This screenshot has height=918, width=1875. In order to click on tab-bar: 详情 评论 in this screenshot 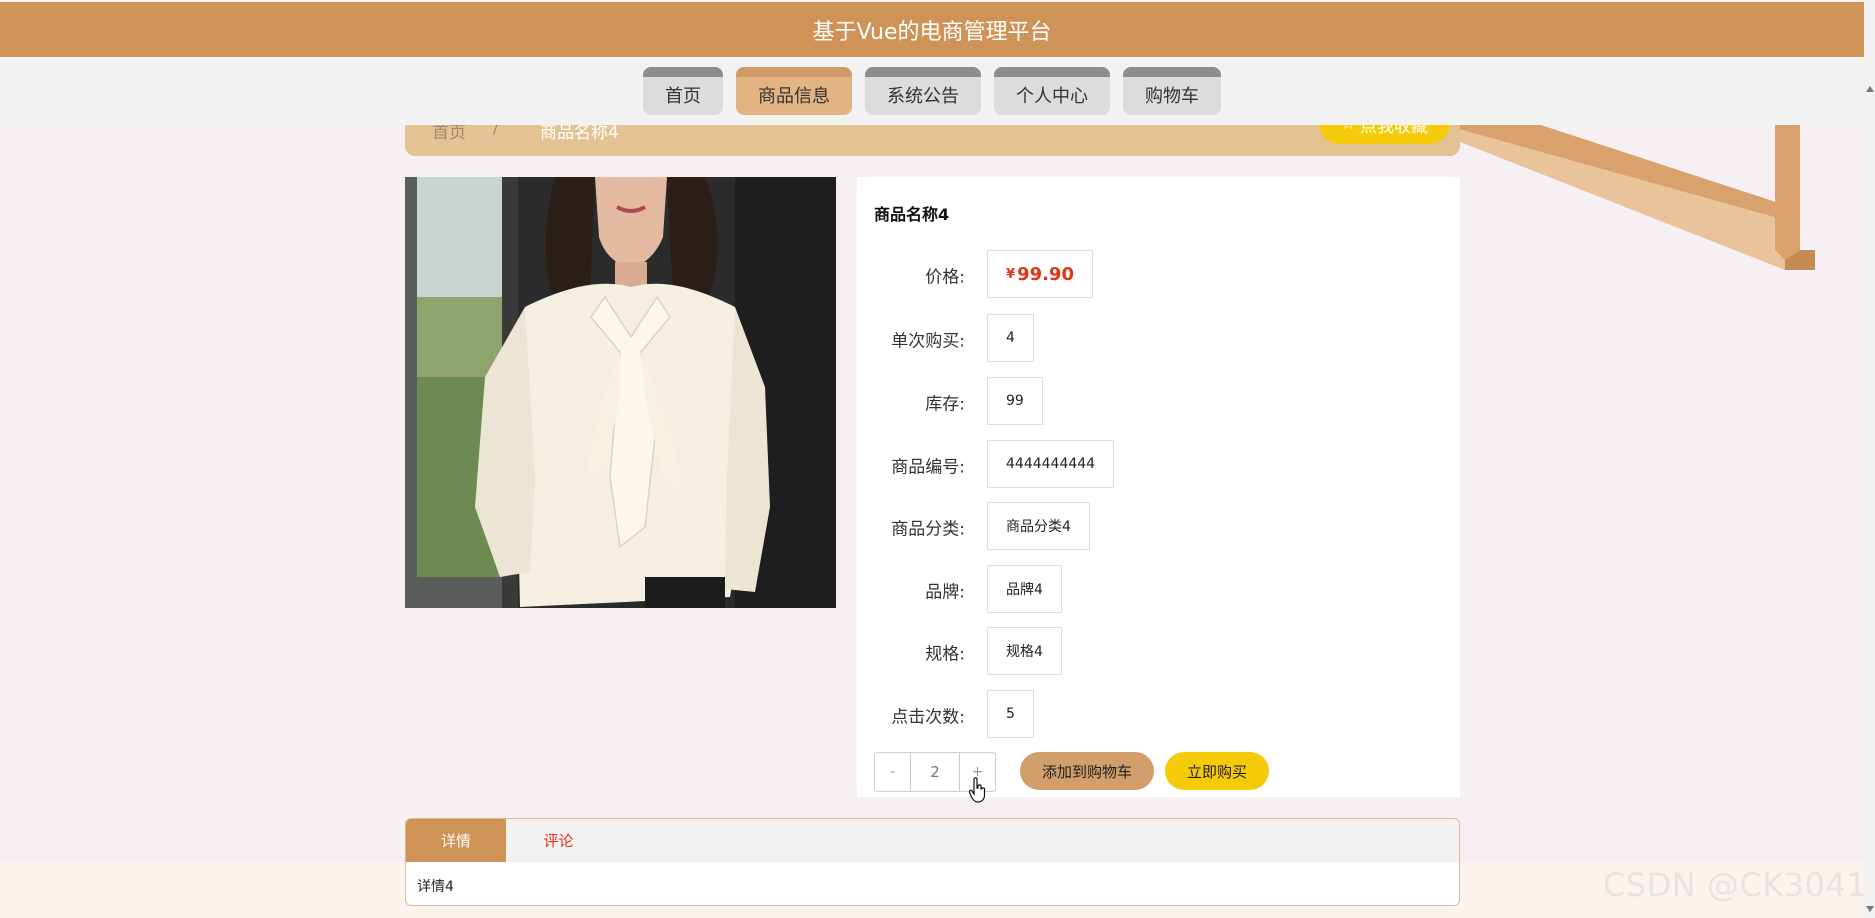, I will do `click(932, 840)`.